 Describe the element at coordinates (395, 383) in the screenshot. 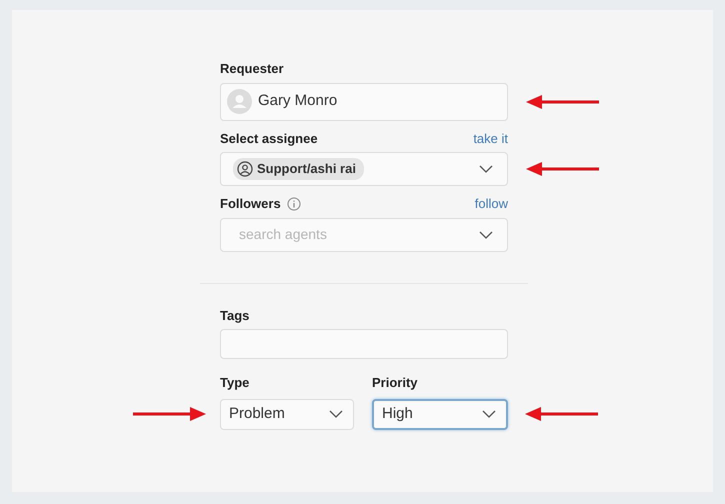

I see `field-label: Priority` at that location.